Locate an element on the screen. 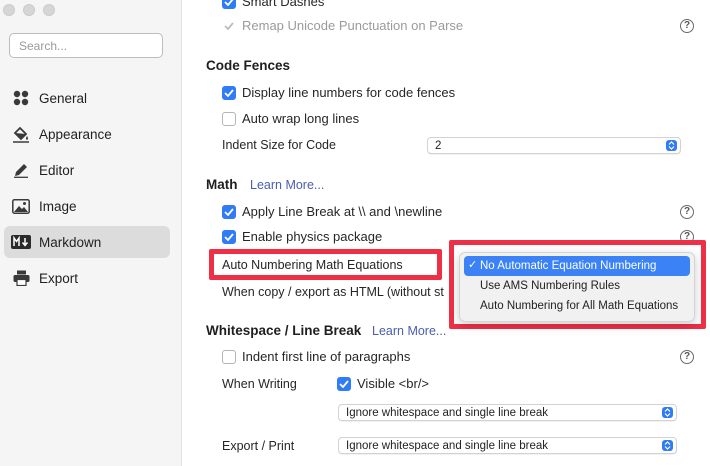 Image resolution: width=710 pixels, height=466 pixels. zoom-window-button is located at coordinates (49, 10).